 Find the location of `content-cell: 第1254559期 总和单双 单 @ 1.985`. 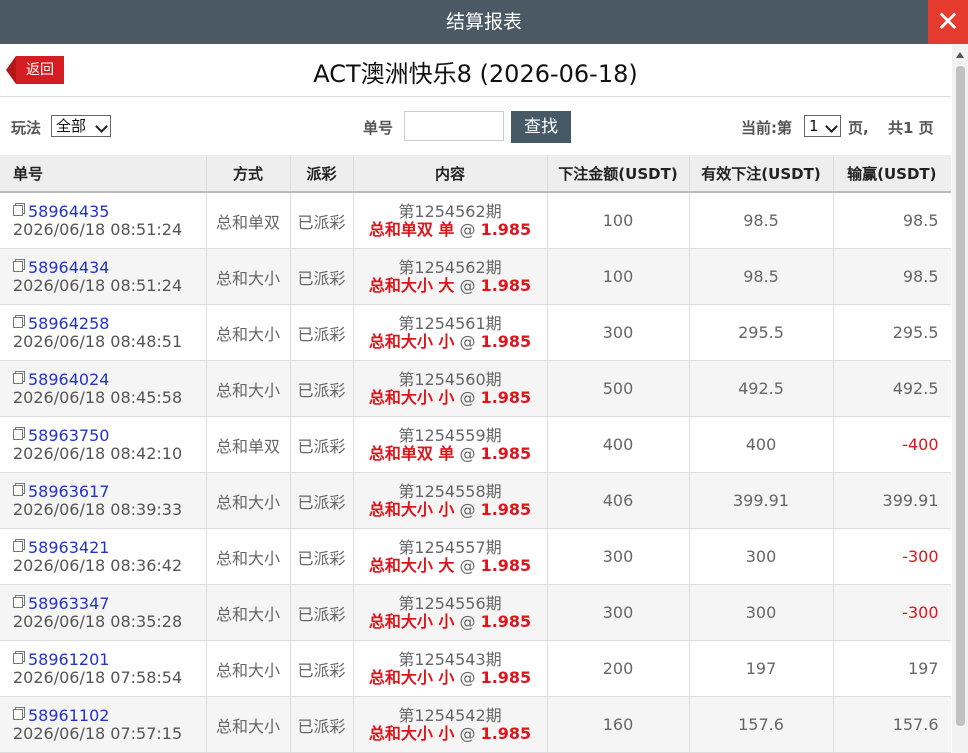

content-cell: 第1254559期 总和单双 单 @ 1.985 is located at coordinates (450, 444).